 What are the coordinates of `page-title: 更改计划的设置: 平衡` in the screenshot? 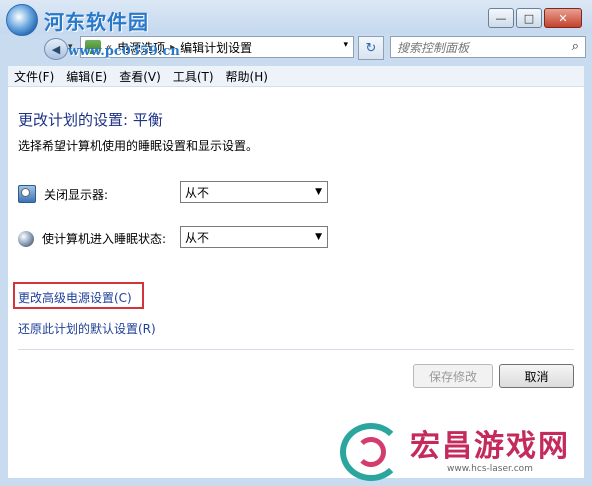 It's located at (90, 120).